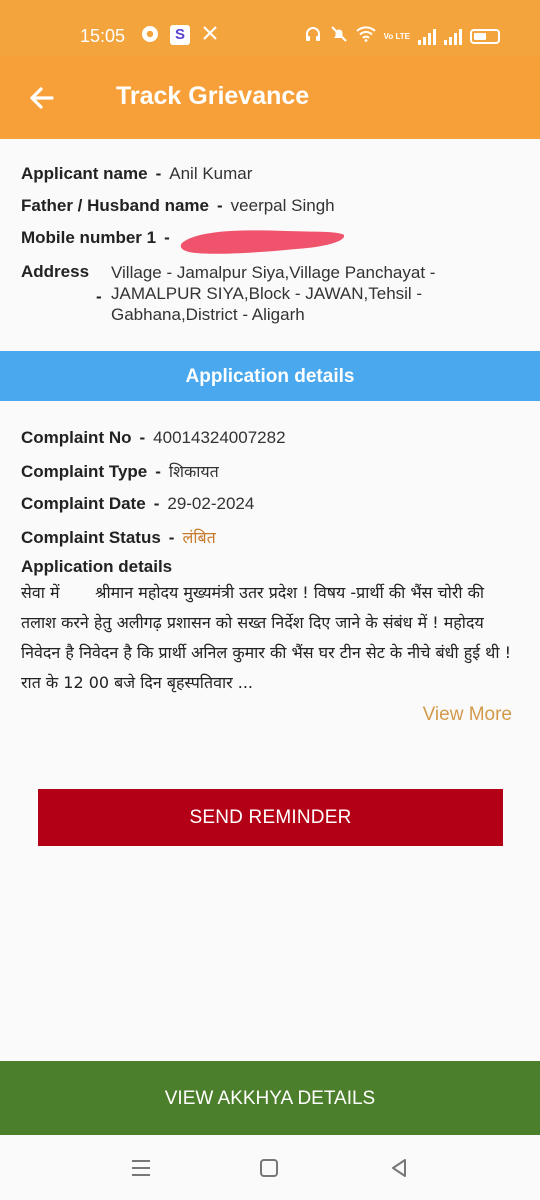 The image size is (540, 1200). I want to click on complaint-type-value: शिकायत, so click(193, 471).